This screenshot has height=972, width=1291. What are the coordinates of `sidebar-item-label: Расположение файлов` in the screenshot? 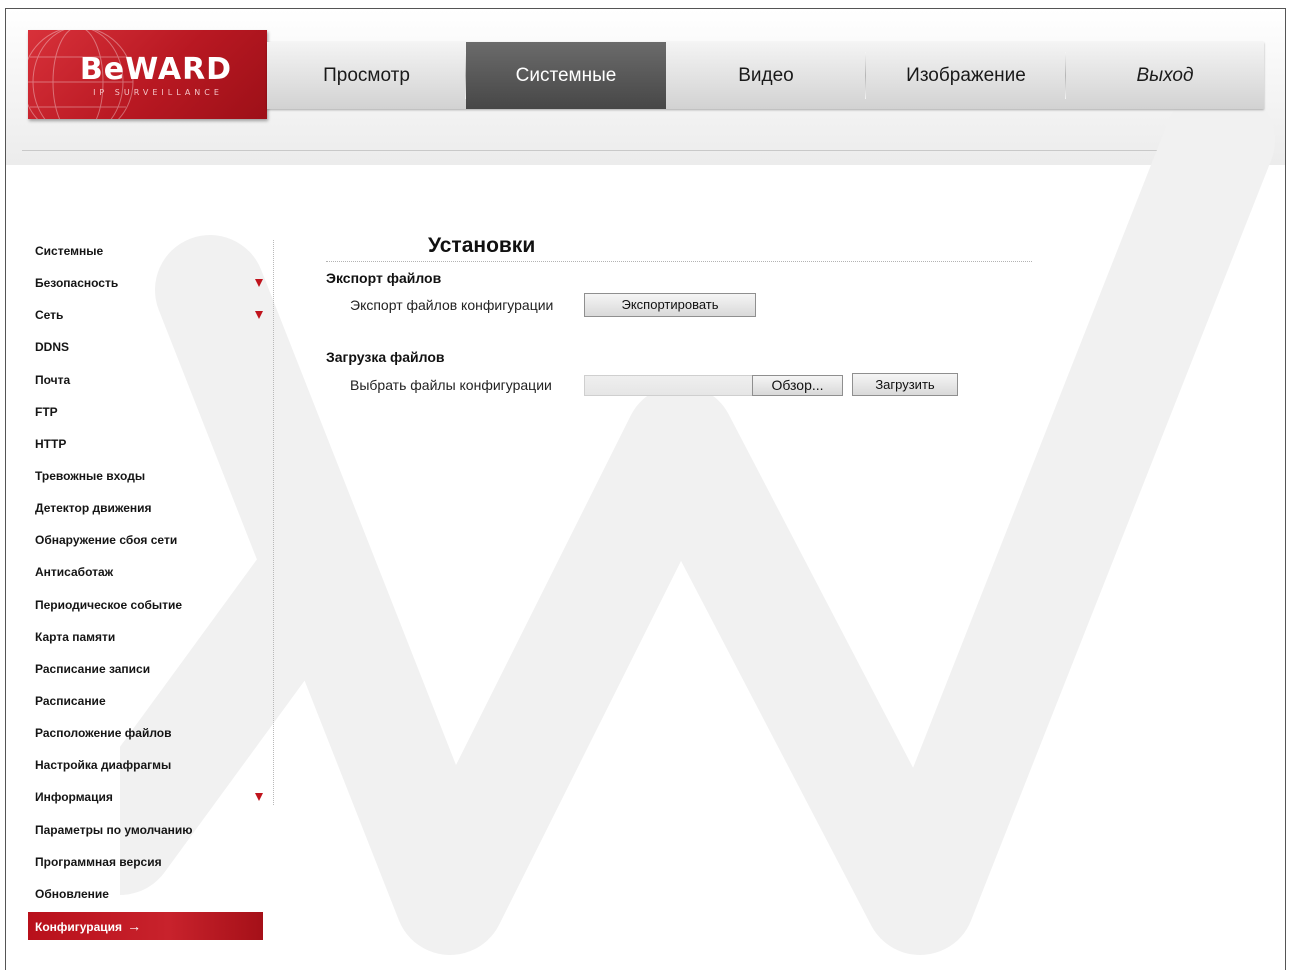 It's located at (103, 733).